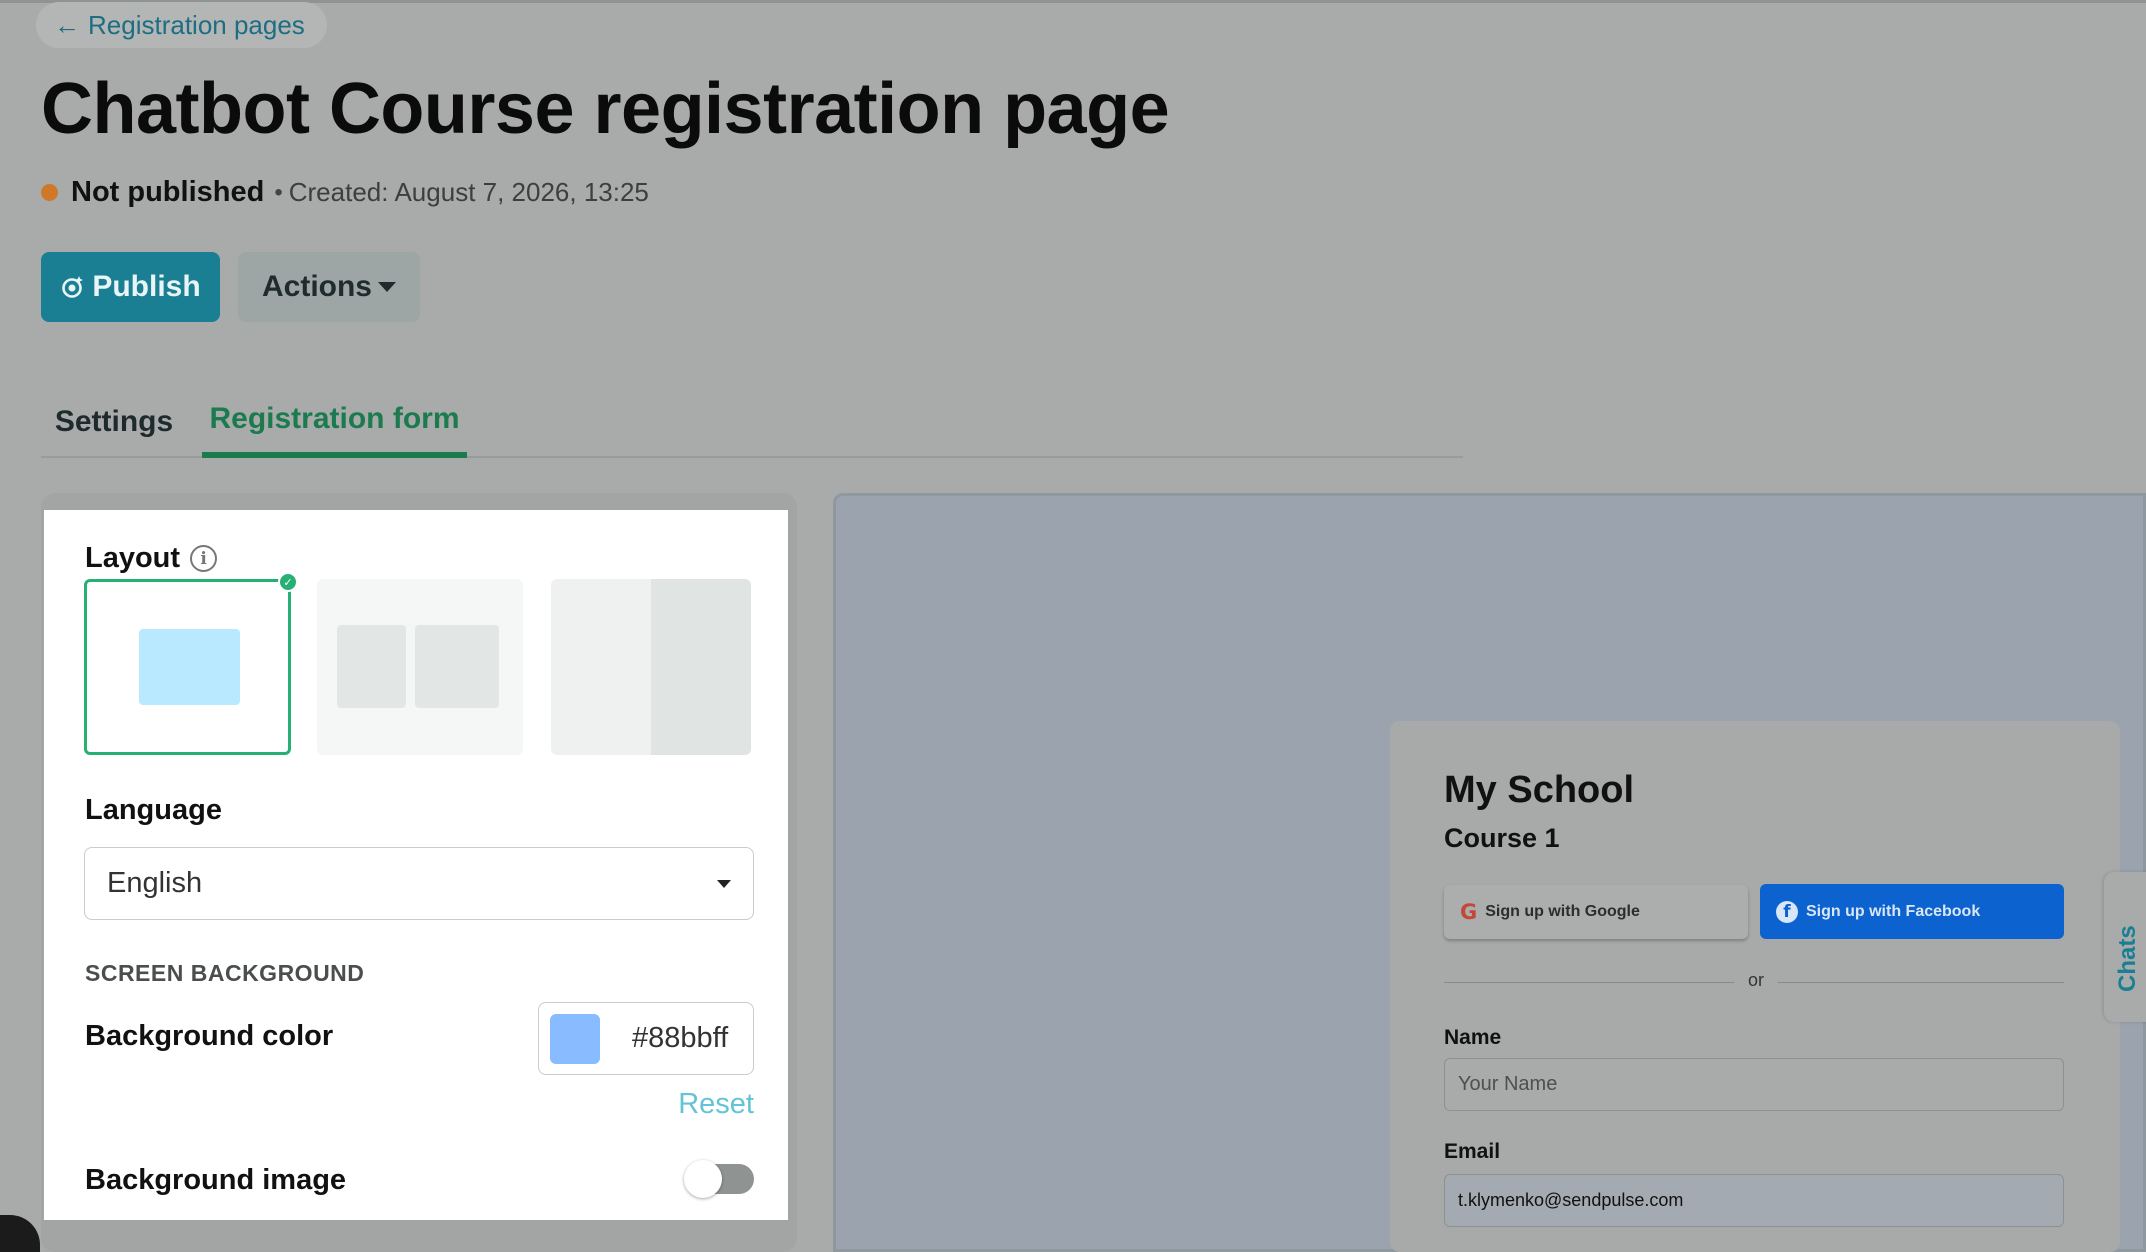 This screenshot has height=1252, width=2146. What do you see at coordinates (133, 558) in the screenshot?
I see `layout-label: Layout` at bounding box center [133, 558].